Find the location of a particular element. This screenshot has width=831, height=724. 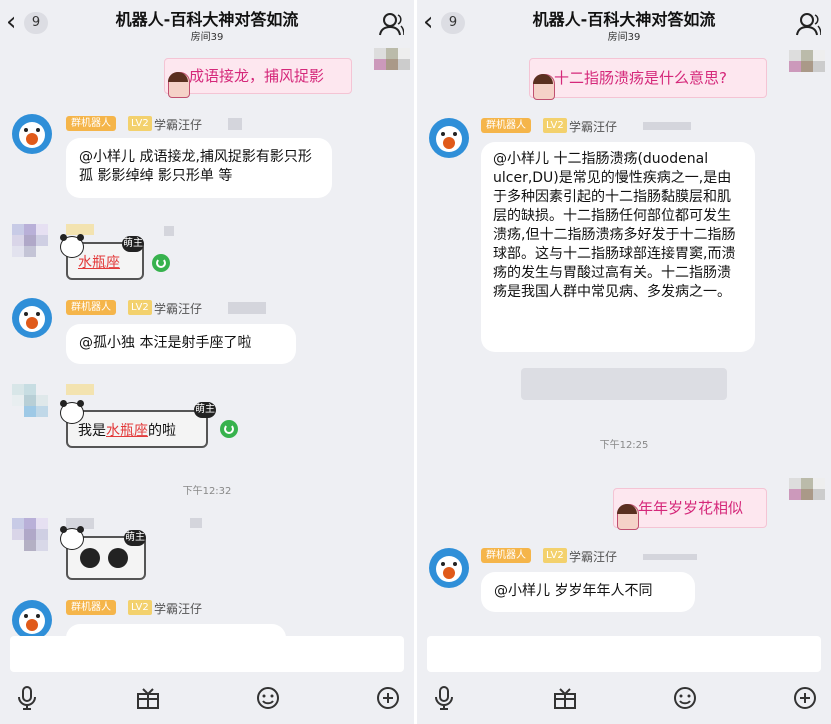

bot-reply-bubble: @小样儿 岁岁年年人不同 is located at coordinates (588, 592).